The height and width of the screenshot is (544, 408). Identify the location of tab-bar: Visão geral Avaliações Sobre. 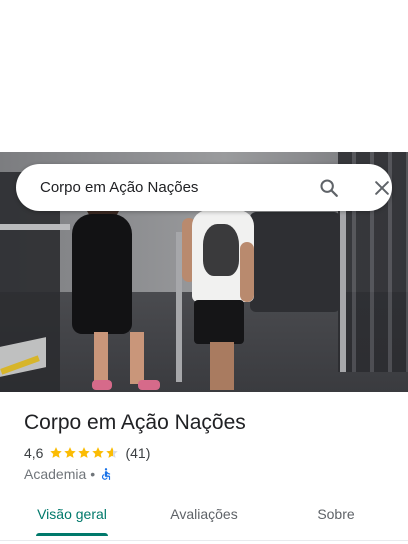
(204, 516).